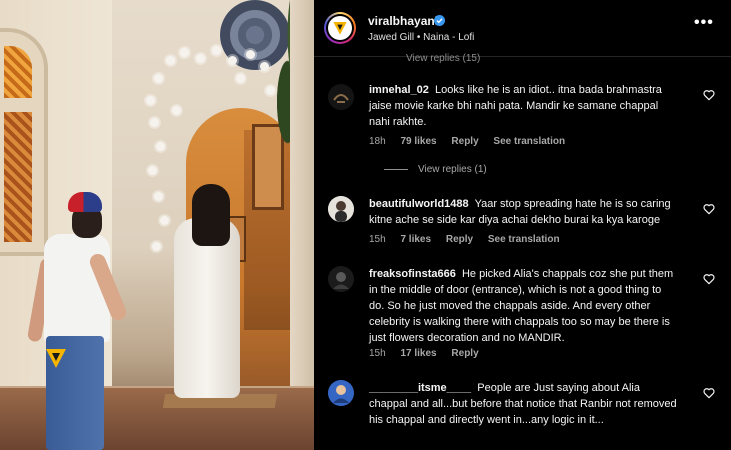  Describe the element at coordinates (302, 225) in the screenshot. I see `pillar` at that location.